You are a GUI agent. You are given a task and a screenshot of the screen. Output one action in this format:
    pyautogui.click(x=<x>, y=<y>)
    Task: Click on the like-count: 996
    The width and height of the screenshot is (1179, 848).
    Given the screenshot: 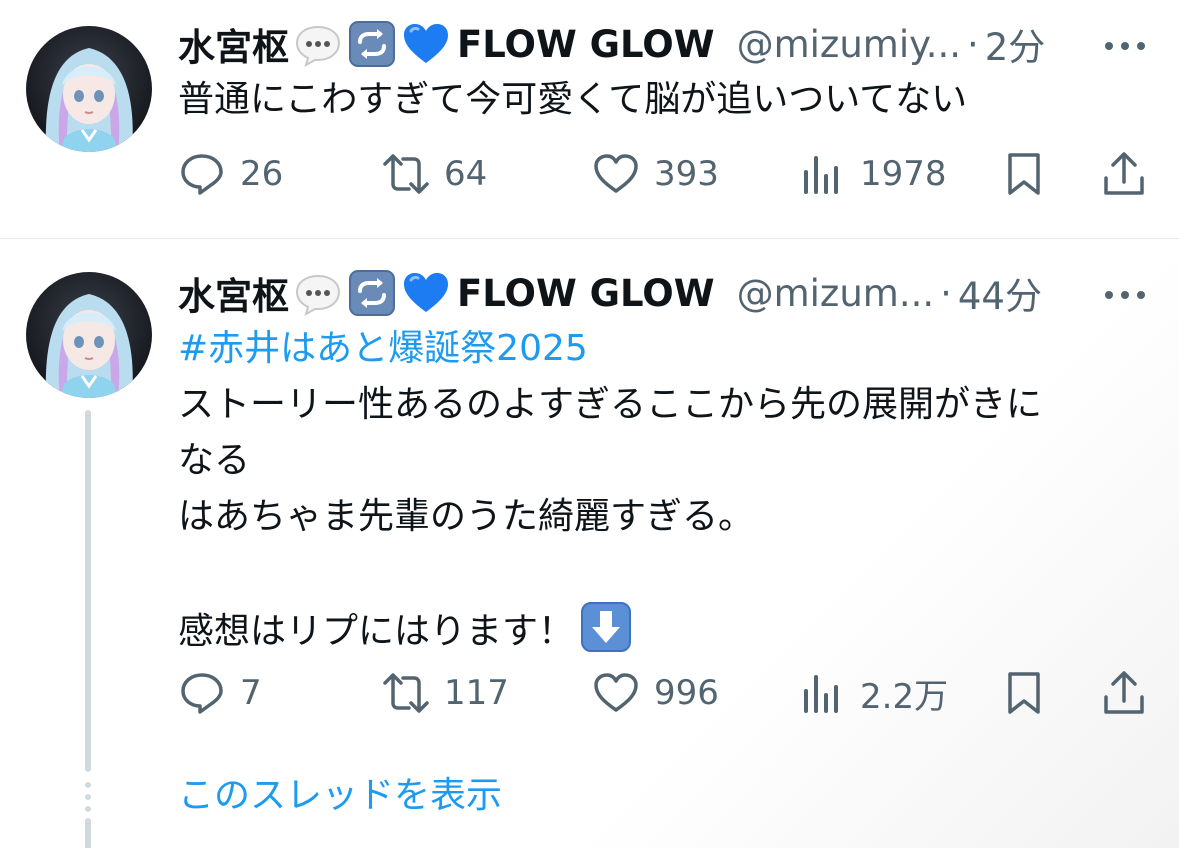 What is the action you would take?
    pyautogui.click(x=686, y=693)
    